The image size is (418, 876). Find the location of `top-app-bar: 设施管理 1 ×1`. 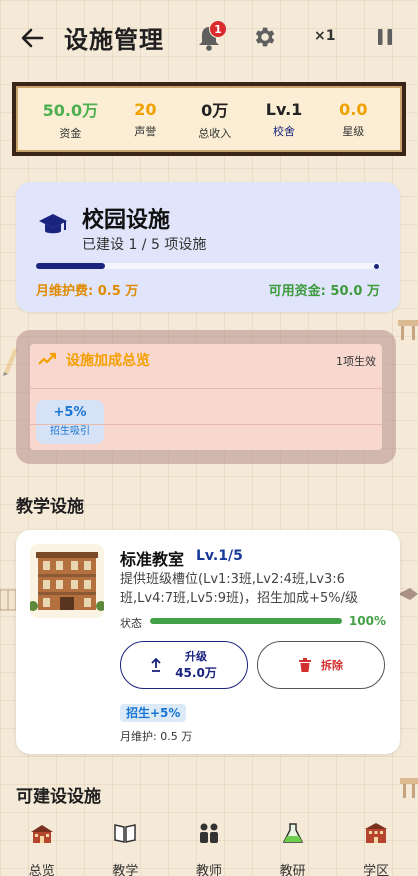

top-app-bar: 设施管理 1 ×1 is located at coordinates (209, 38).